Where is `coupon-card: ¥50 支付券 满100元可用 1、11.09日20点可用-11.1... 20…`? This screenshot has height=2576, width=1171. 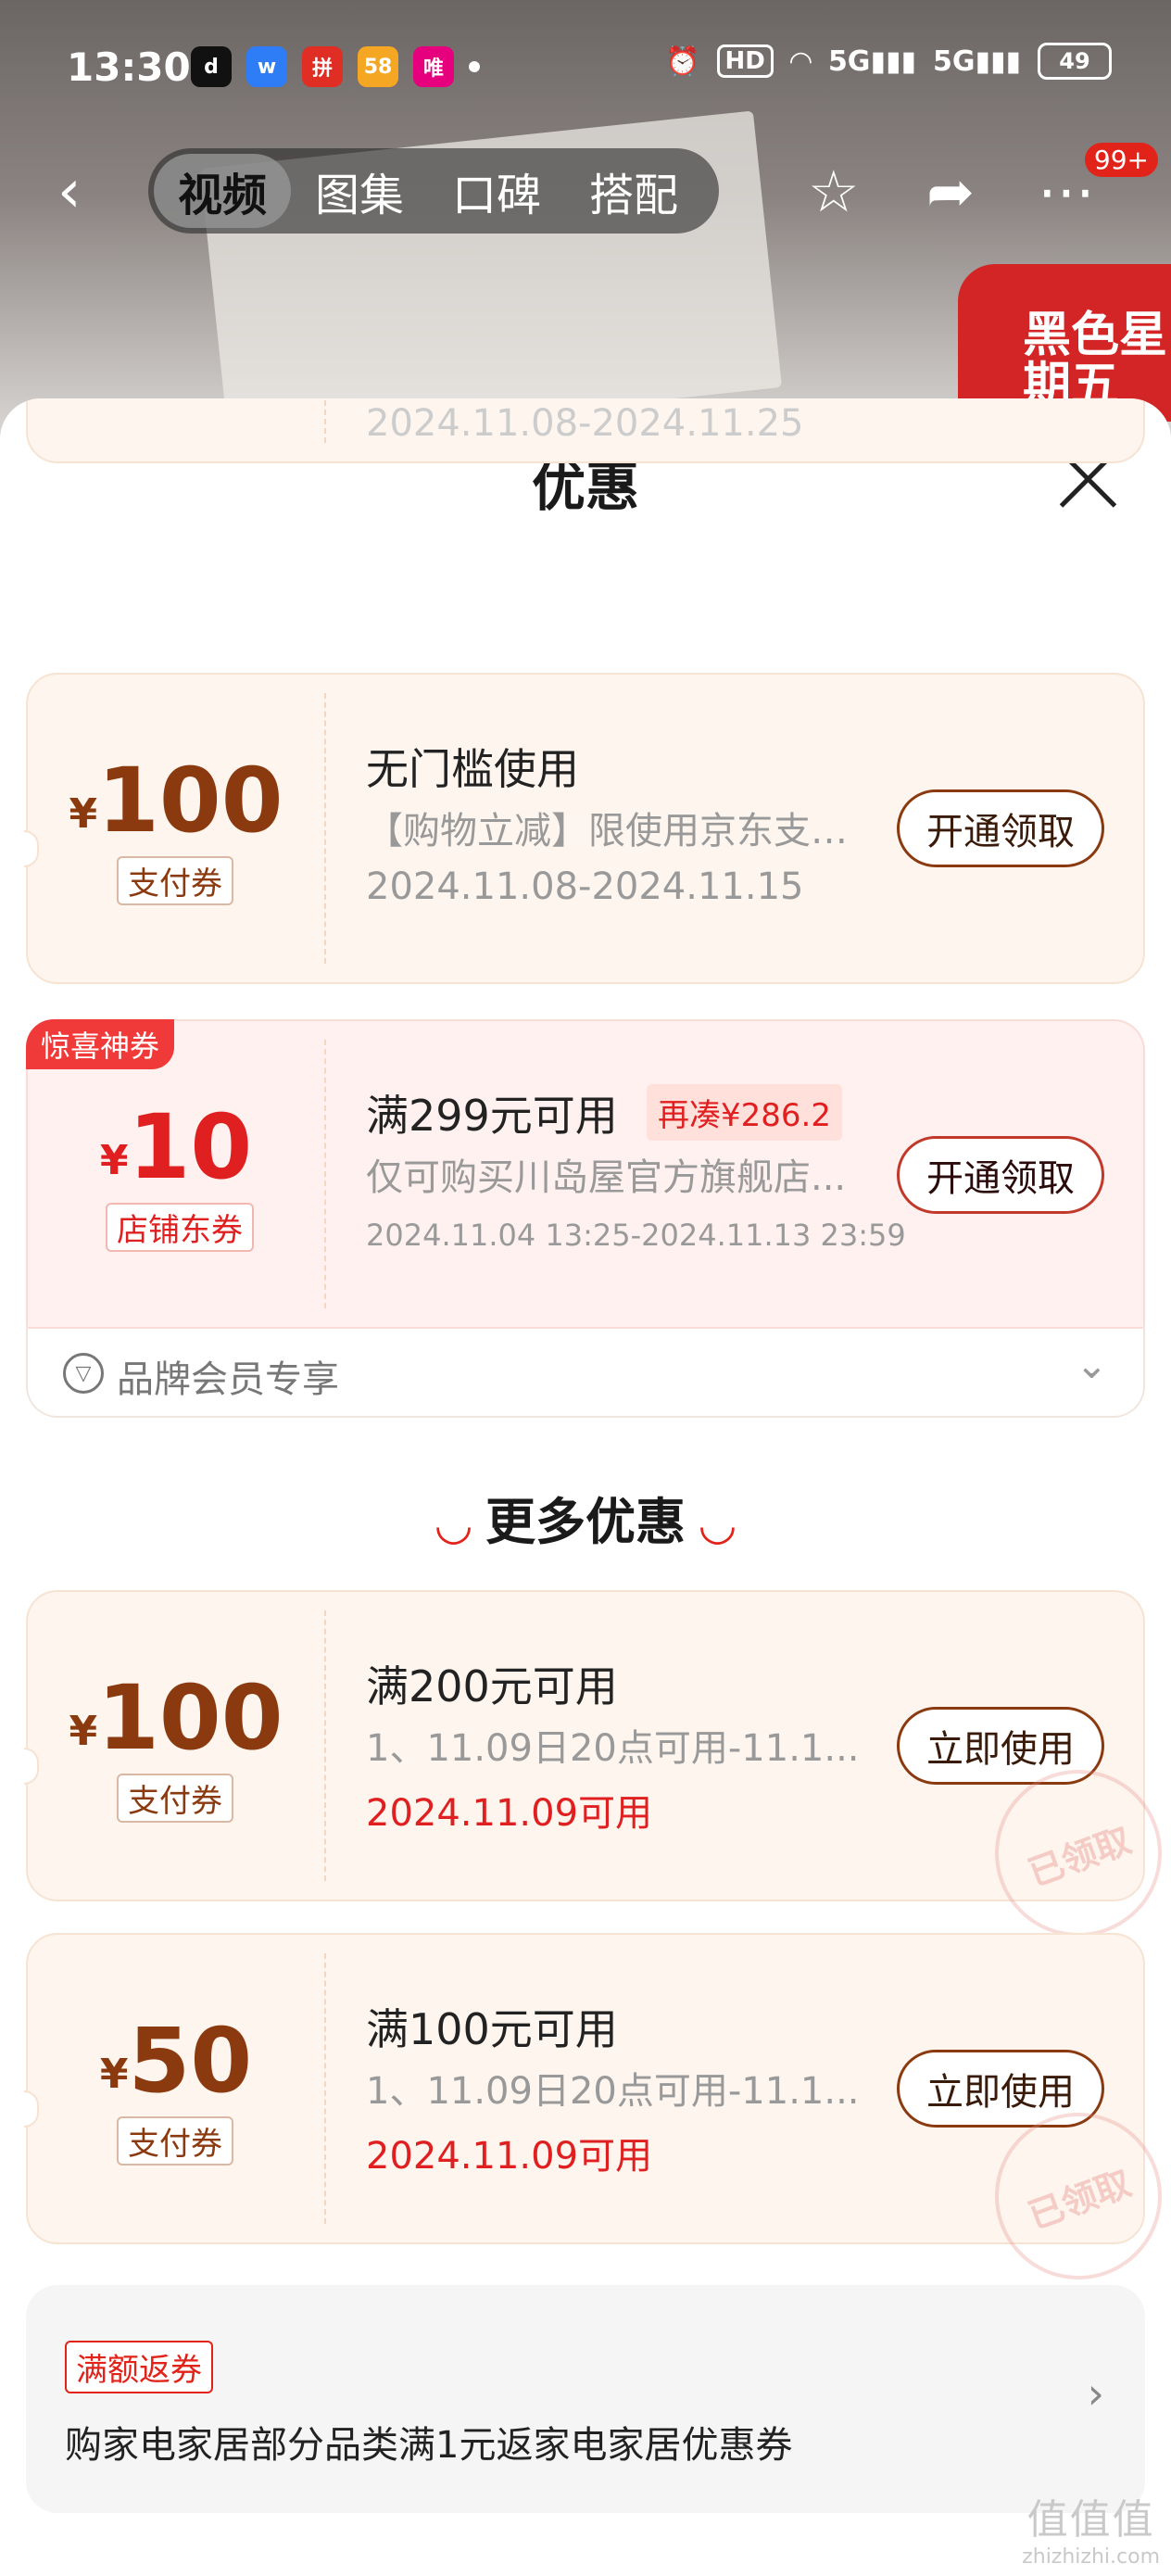 coupon-card: ¥50 支付券 满100元可用 1、11.09日20点可用-11.1... 20… is located at coordinates (597, 2118).